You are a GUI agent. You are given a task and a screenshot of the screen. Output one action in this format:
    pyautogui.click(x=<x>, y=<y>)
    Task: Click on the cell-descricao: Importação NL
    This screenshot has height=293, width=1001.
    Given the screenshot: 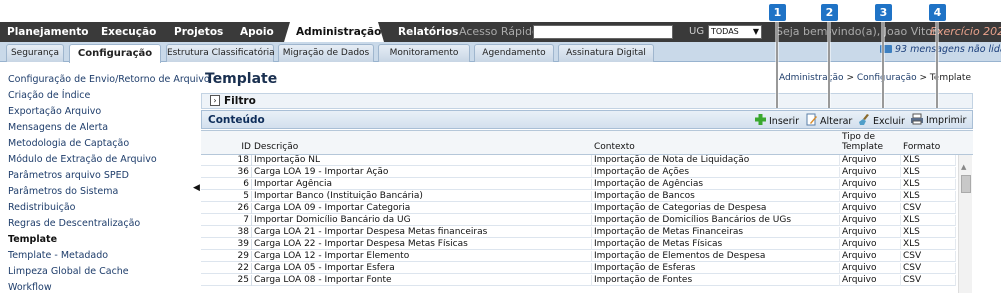 What is the action you would take?
    pyautogui.click(x=422, y=160)
    